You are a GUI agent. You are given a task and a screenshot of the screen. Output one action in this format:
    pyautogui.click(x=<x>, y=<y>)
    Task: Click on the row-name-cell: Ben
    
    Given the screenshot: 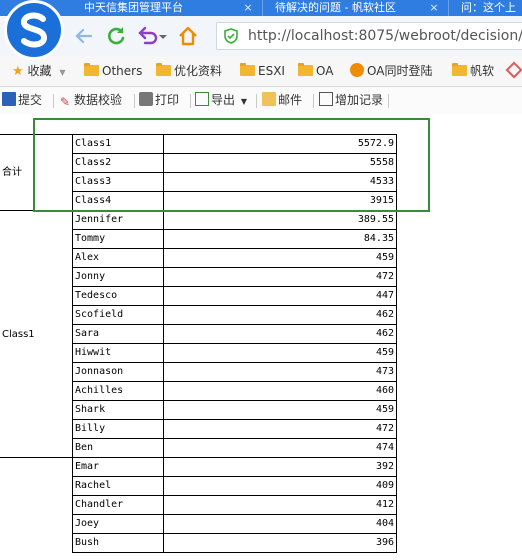 What is the action you would take?
    pyautogui.click(x=118, y=448)
    